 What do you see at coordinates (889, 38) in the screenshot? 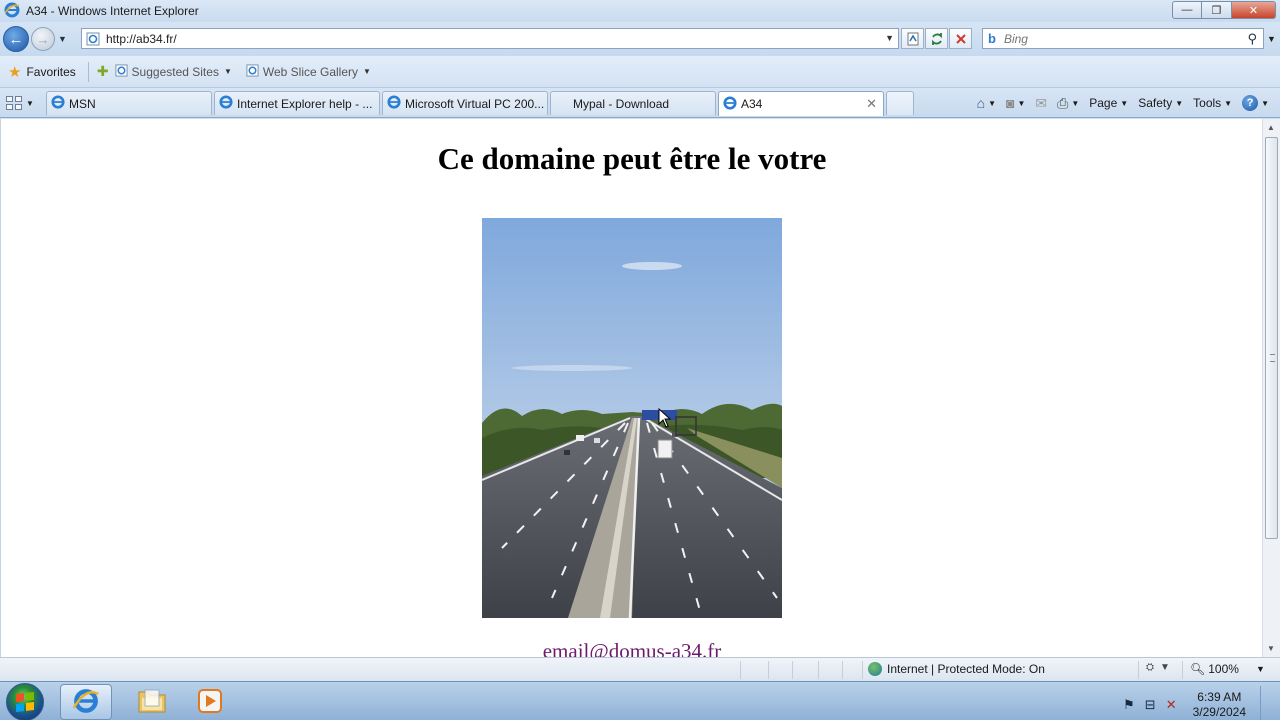
I see `address-dropdown-icon: ▼` at bounding box center [889, 38].